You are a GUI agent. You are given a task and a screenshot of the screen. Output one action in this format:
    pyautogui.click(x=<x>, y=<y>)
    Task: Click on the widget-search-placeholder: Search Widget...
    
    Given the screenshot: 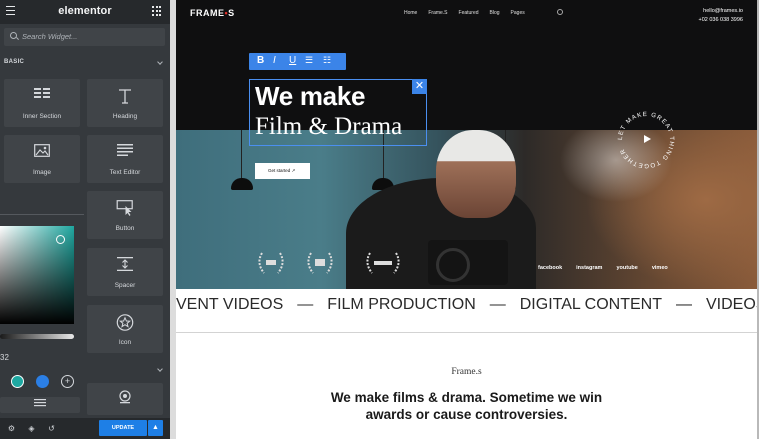 What is the action you would take?
    pyautogui.click(x=50, y=36)
    